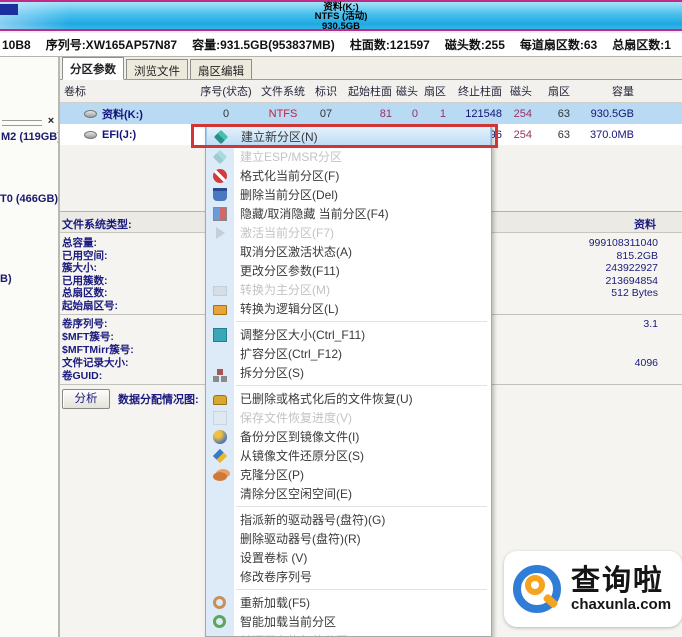  Describe the element at coordinates (283, 92) in the screenshot. I see `col-filesystem: 文件系统` at that location.